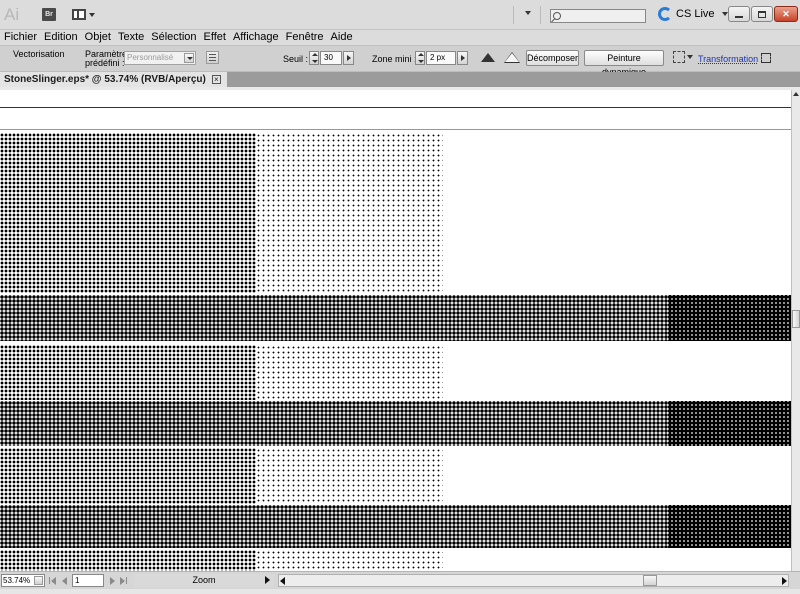 The width and height of the screenshot is (800, 594). I want to click on window-controls: ✕, so click(763, 14).